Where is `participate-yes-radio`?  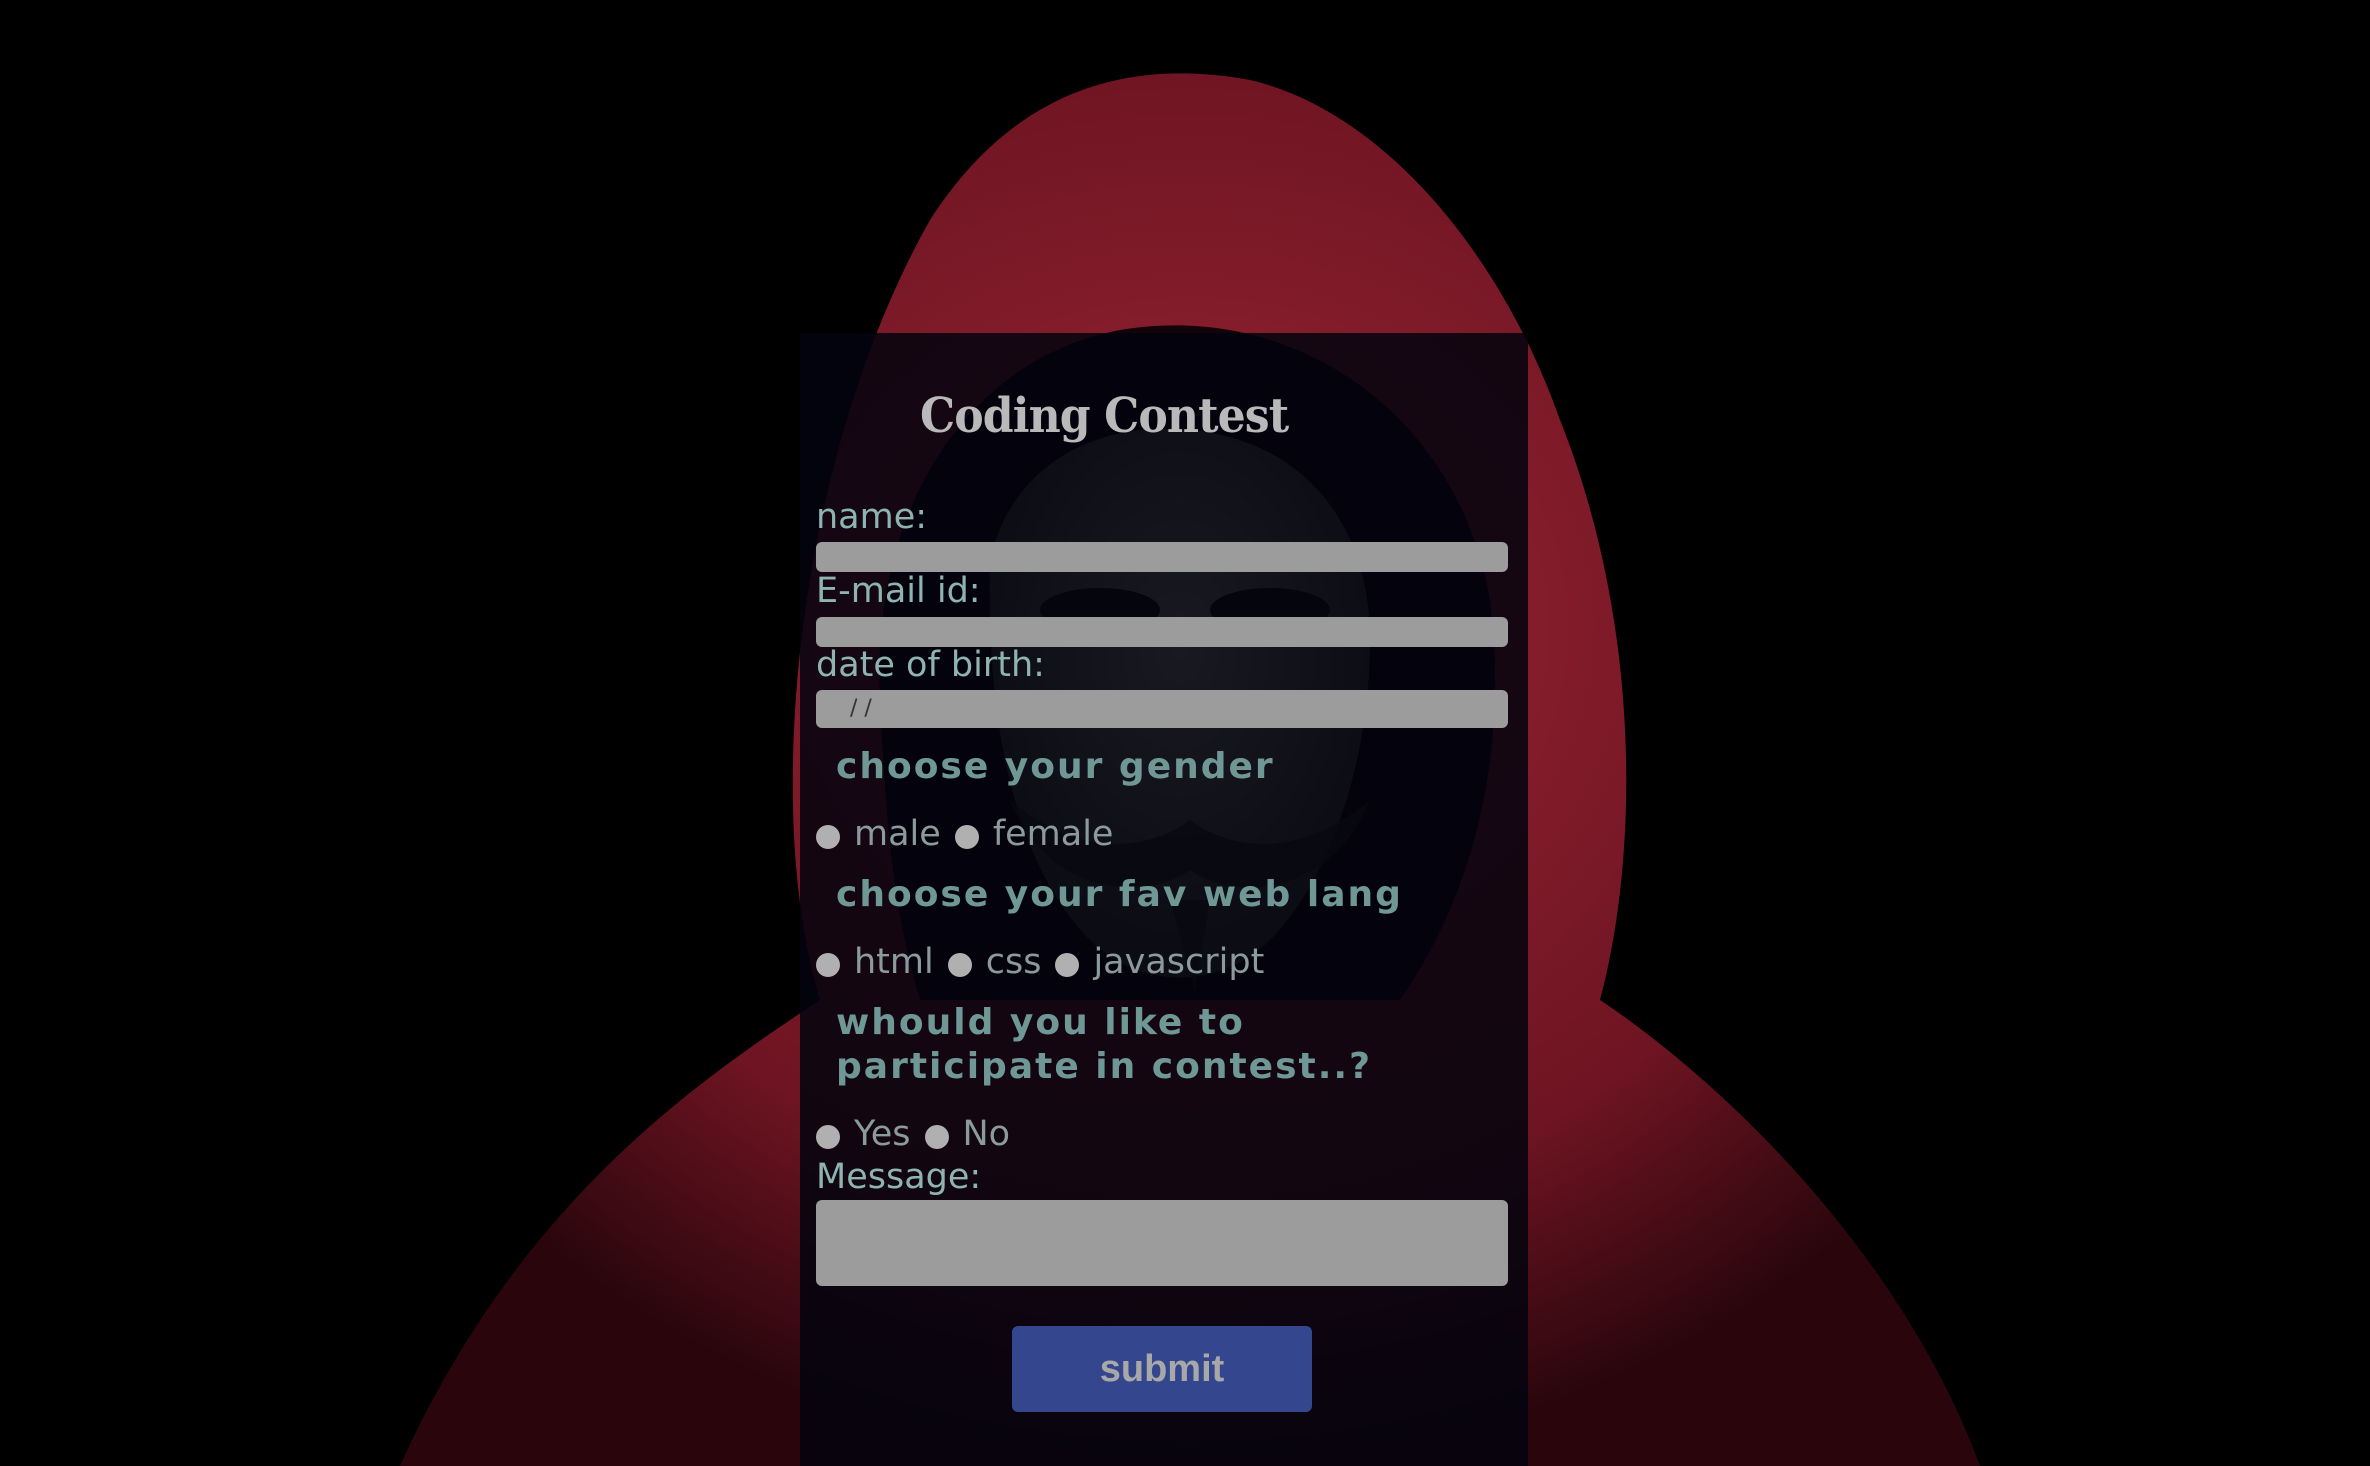 participate-yes-radio is located at coordinates (828, 1137).